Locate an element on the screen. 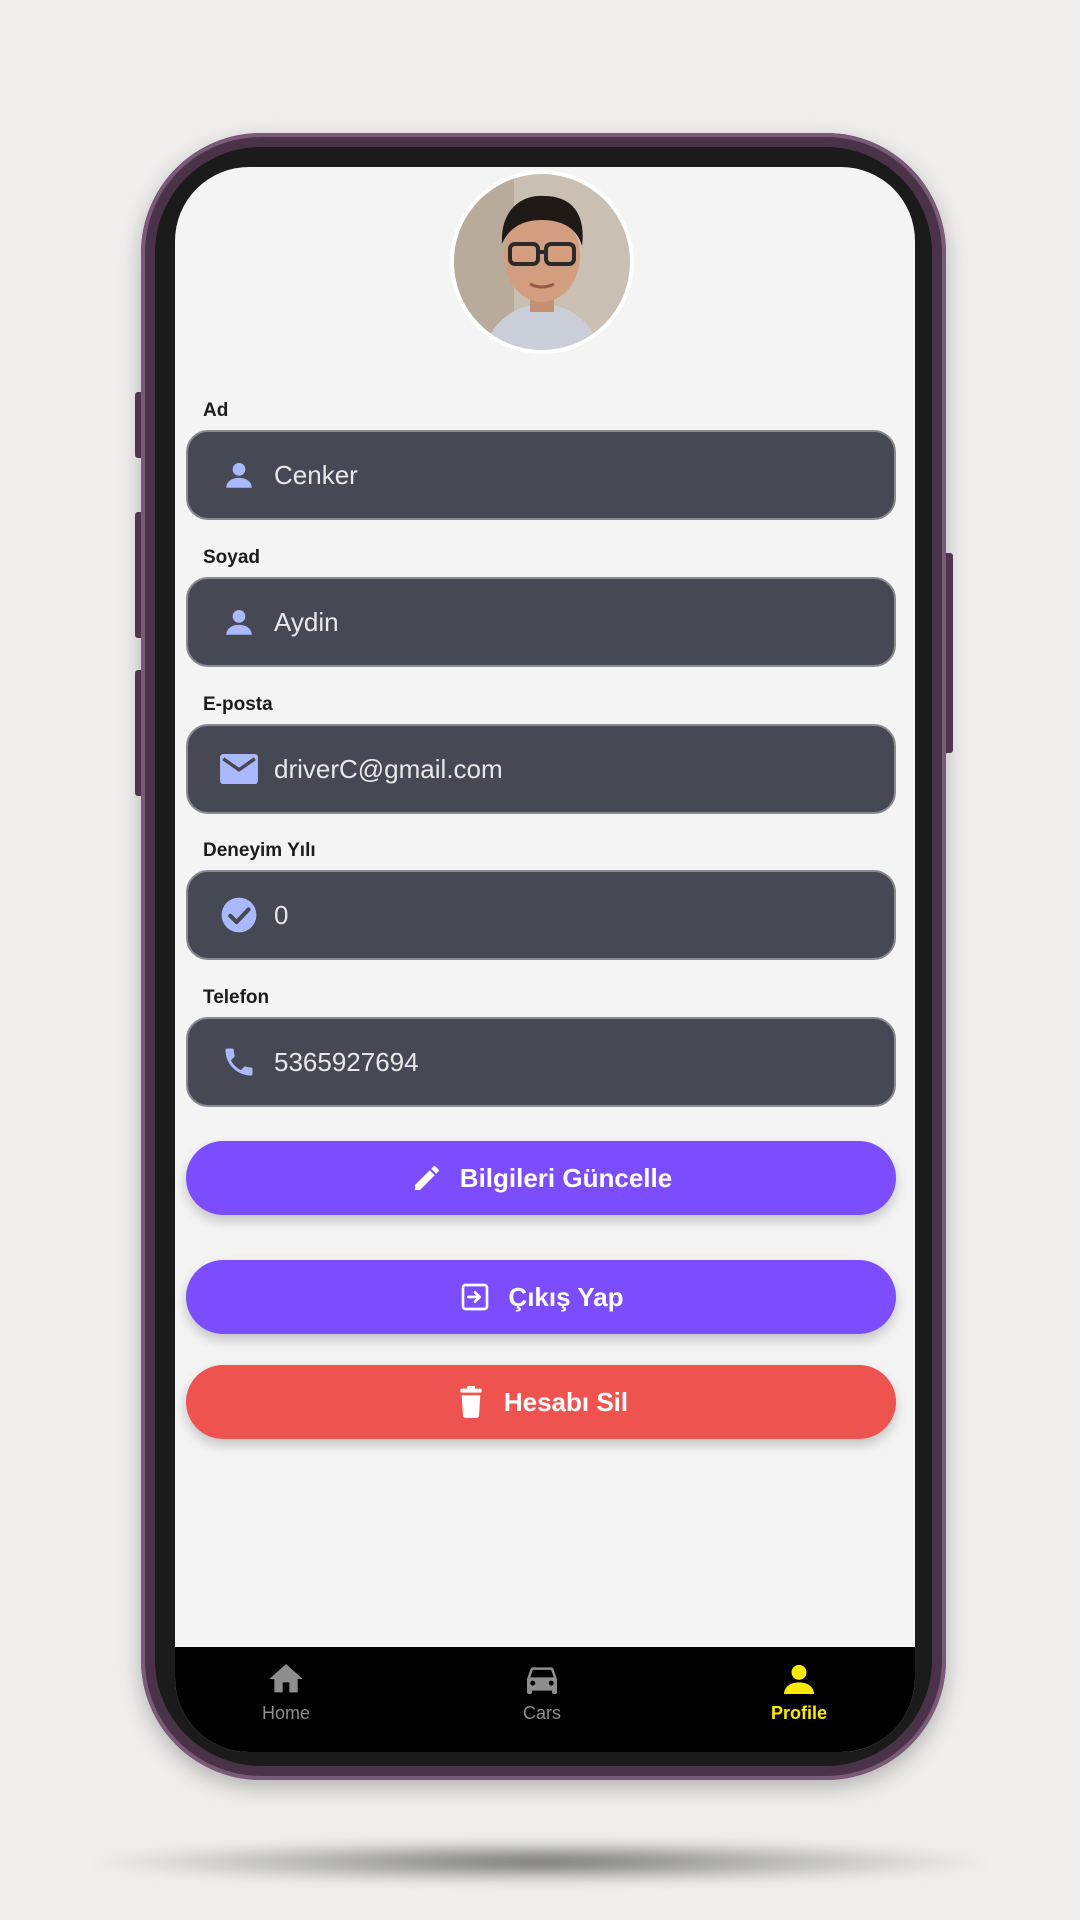  floor-shadow is located at coordinates (540, 1862).